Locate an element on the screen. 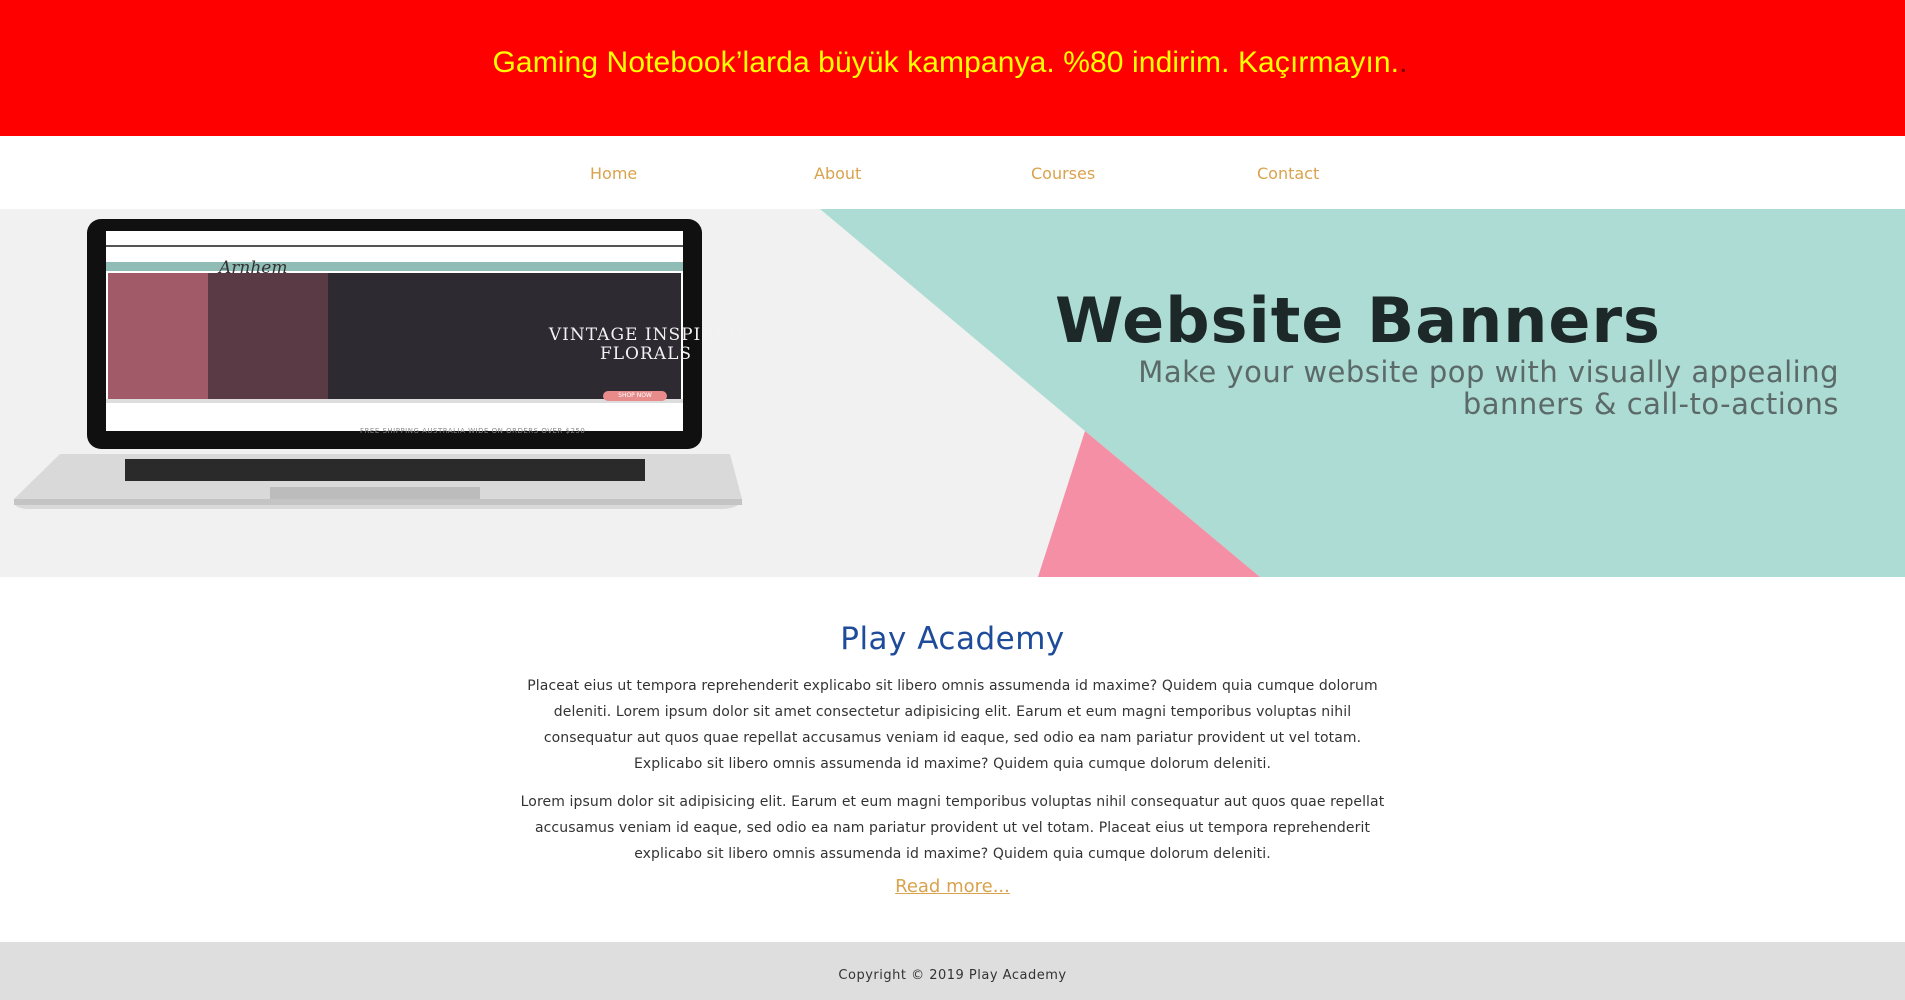 The image size is (1905, 1000). nav-courses-link: Courses is located at coordinates (1063, 173).